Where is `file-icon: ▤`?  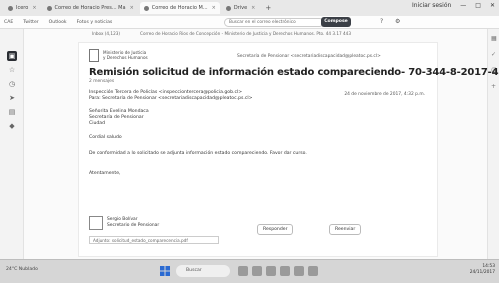
file-icon: ▤ is located at coordinates (12, 112).